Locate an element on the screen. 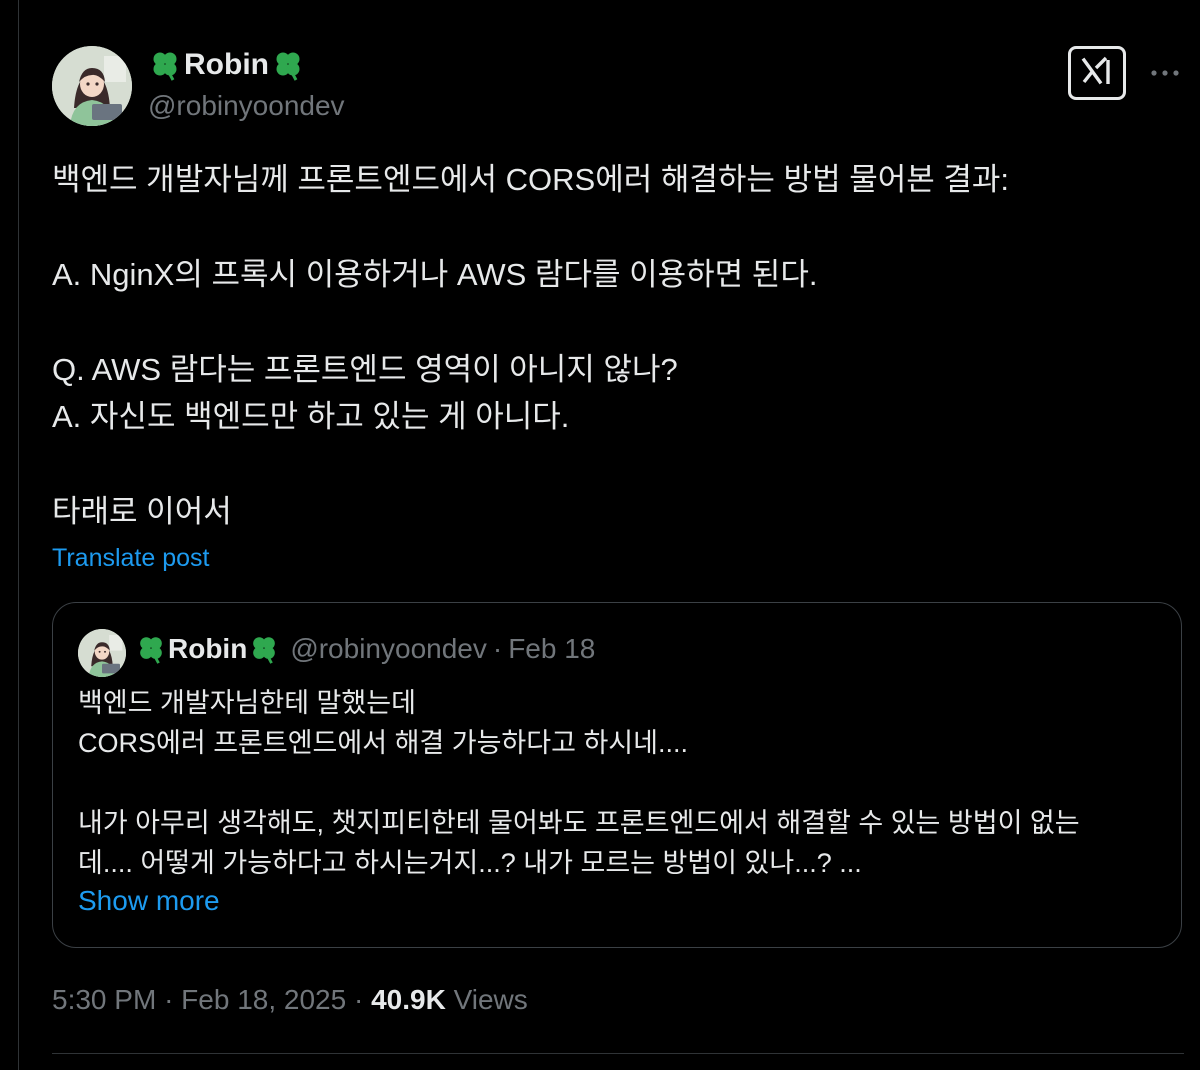 This screenshot has height=1070, width=1200. quoted-author-avatar is located at coordinates (102, 653).